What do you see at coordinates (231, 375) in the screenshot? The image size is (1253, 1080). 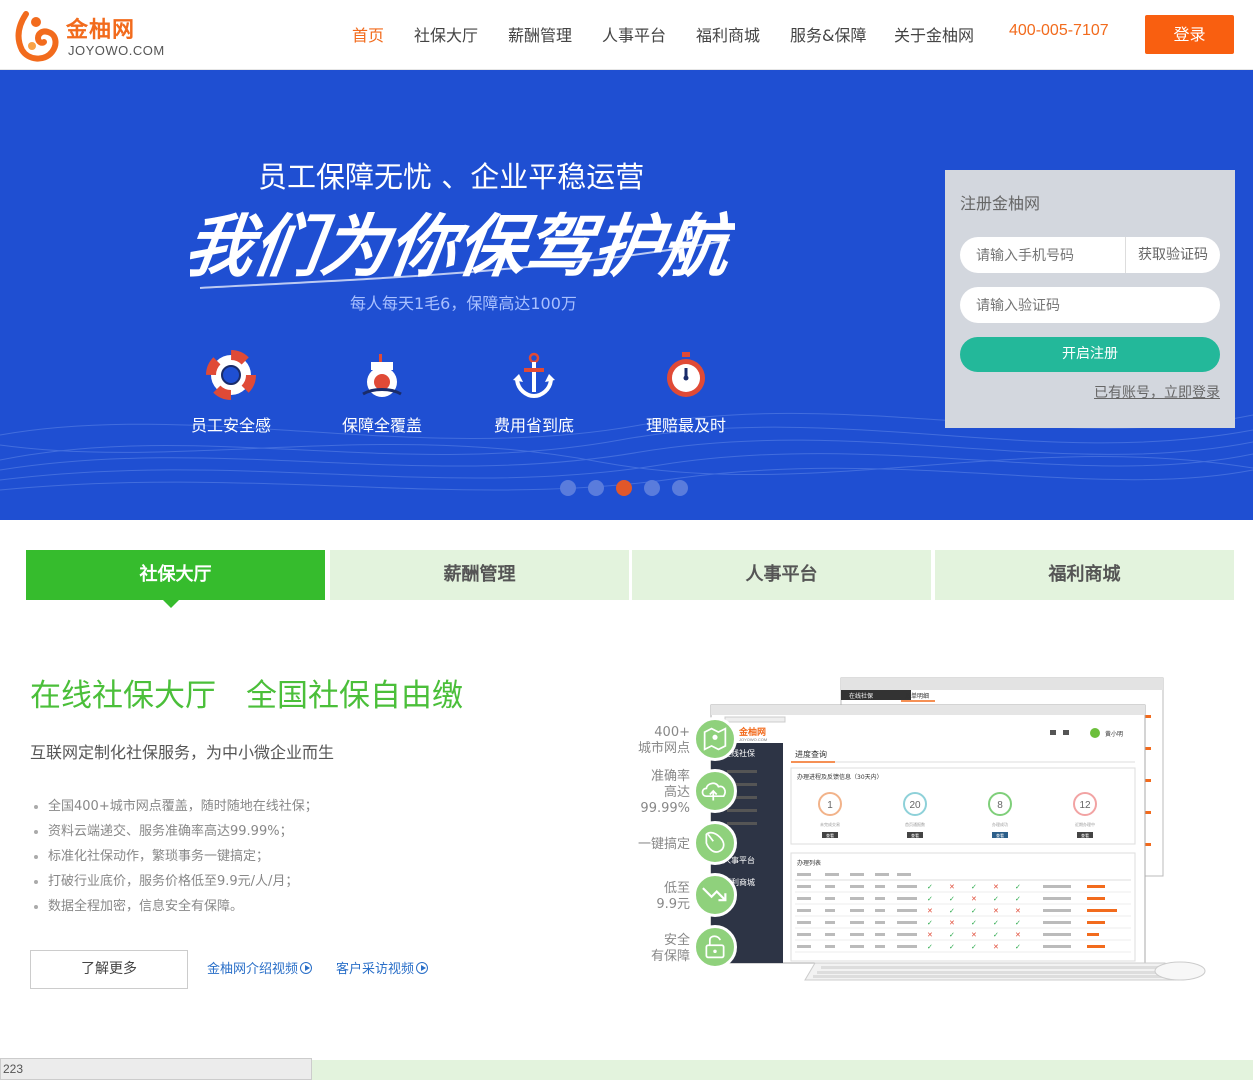 I see `lifebuoy-icon` at bounding box center [231, 375].